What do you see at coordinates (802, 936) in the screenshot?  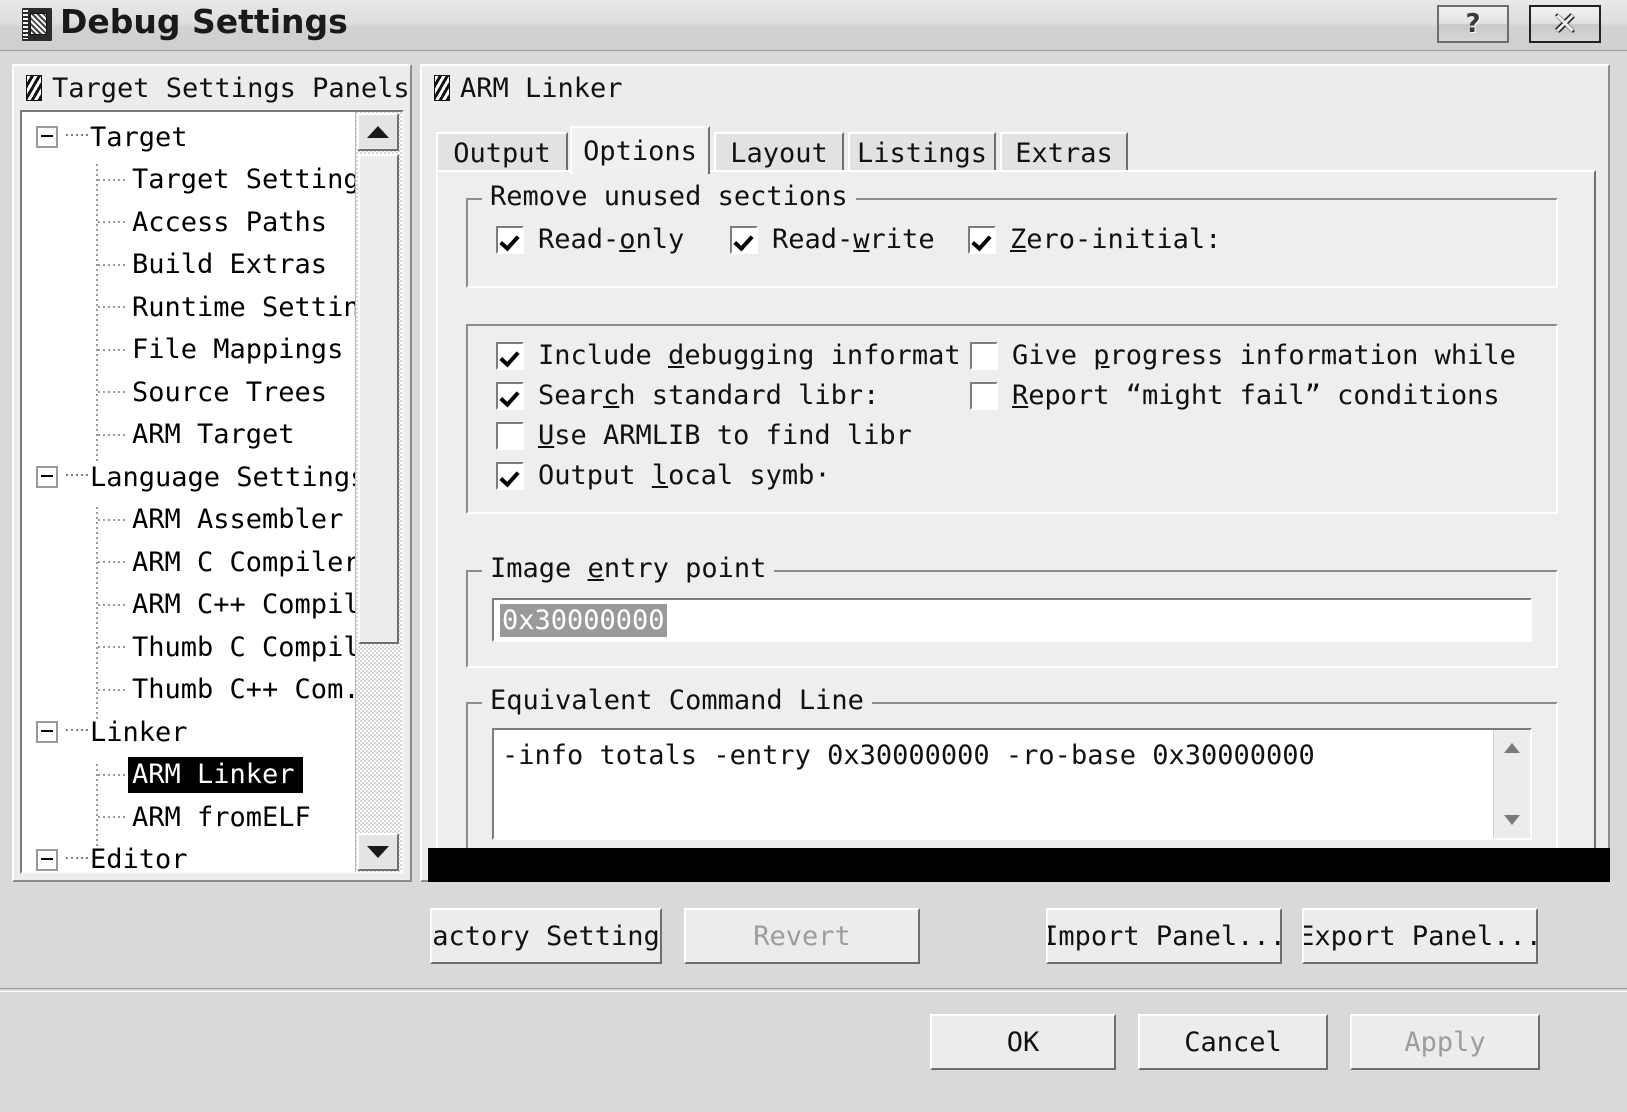 I see `revert-button: Revert` at bounding box center [802, 936].